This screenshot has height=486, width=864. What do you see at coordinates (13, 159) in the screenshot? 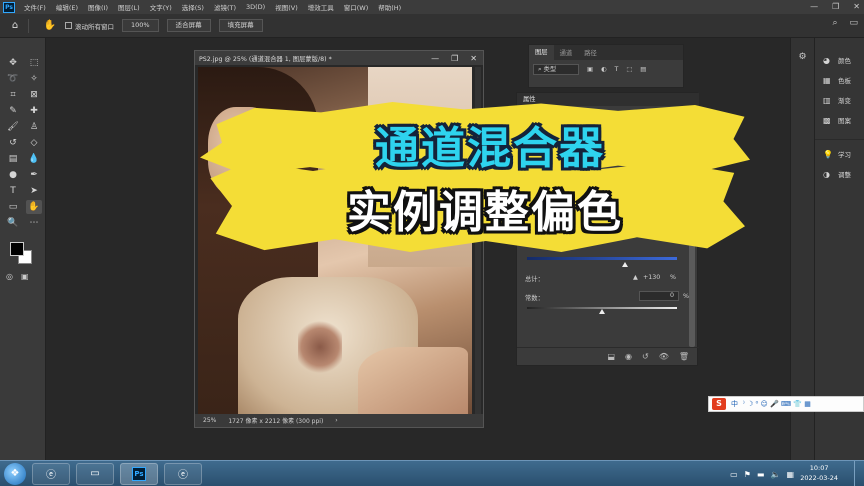
I see `gradient-tool-icon: ▤` at bounding box center [13, 159].